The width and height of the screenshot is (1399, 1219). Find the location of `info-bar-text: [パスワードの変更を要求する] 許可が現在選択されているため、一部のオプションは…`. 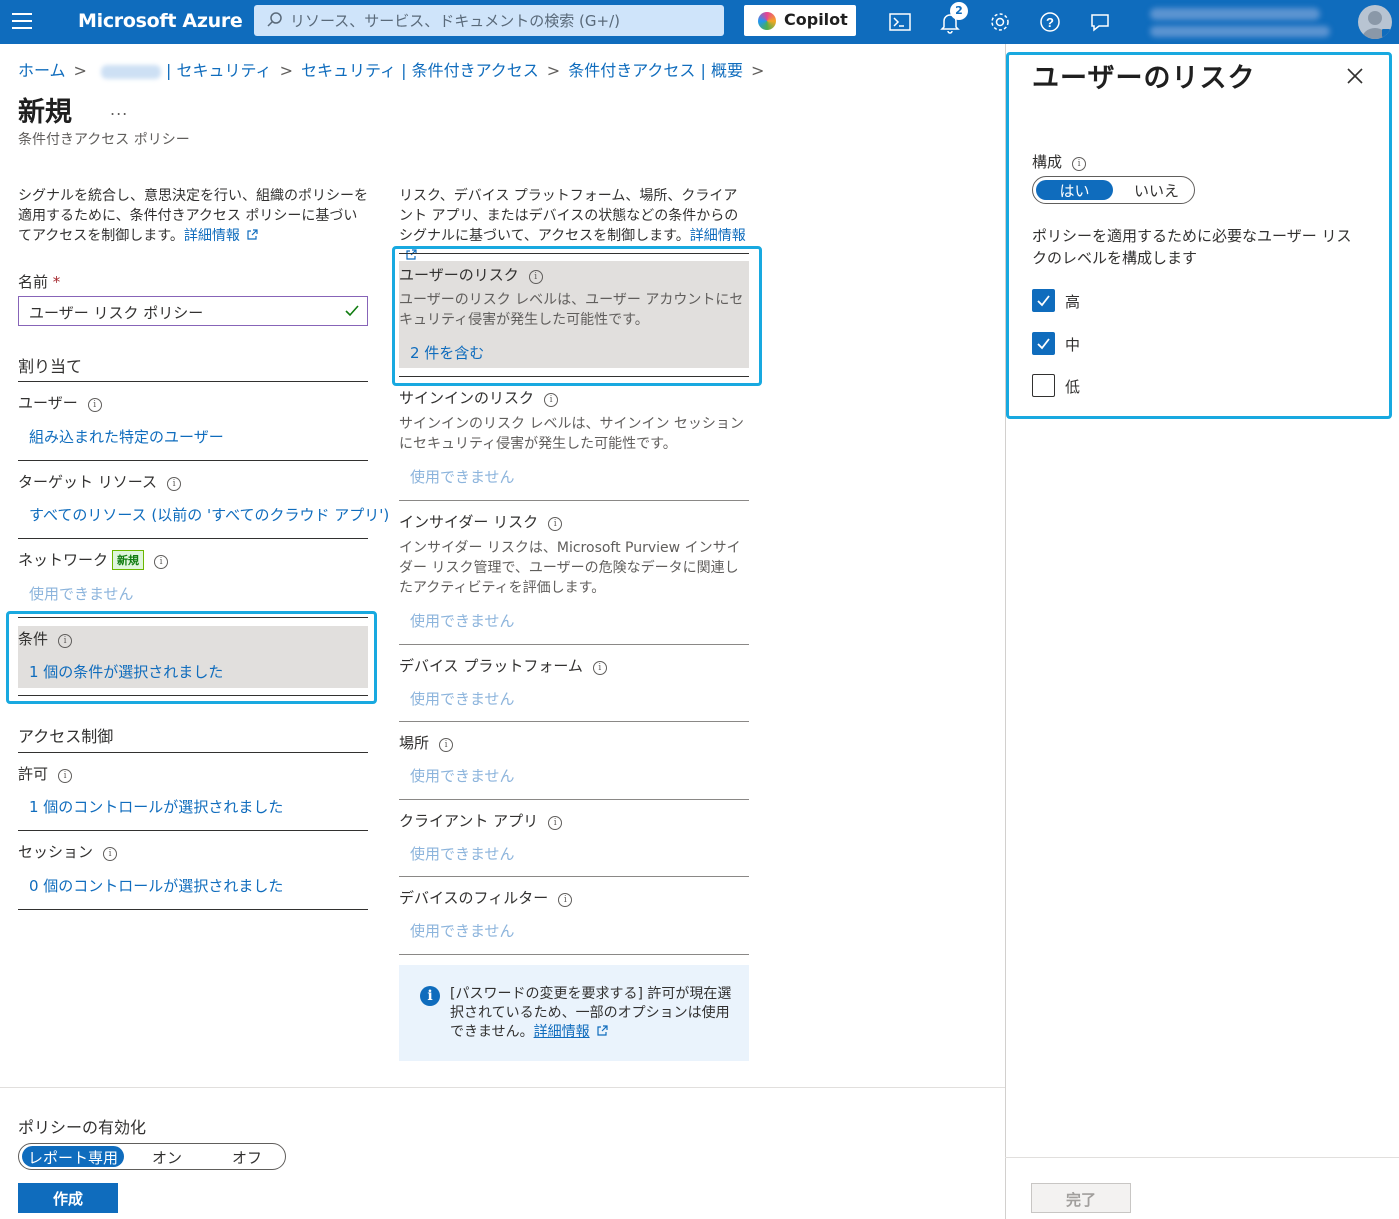

info-bar-text: [パスワードの変更を要求する] 許可が現在選択されているため、一部のオプションは… is located at coordinates (591, 1013).